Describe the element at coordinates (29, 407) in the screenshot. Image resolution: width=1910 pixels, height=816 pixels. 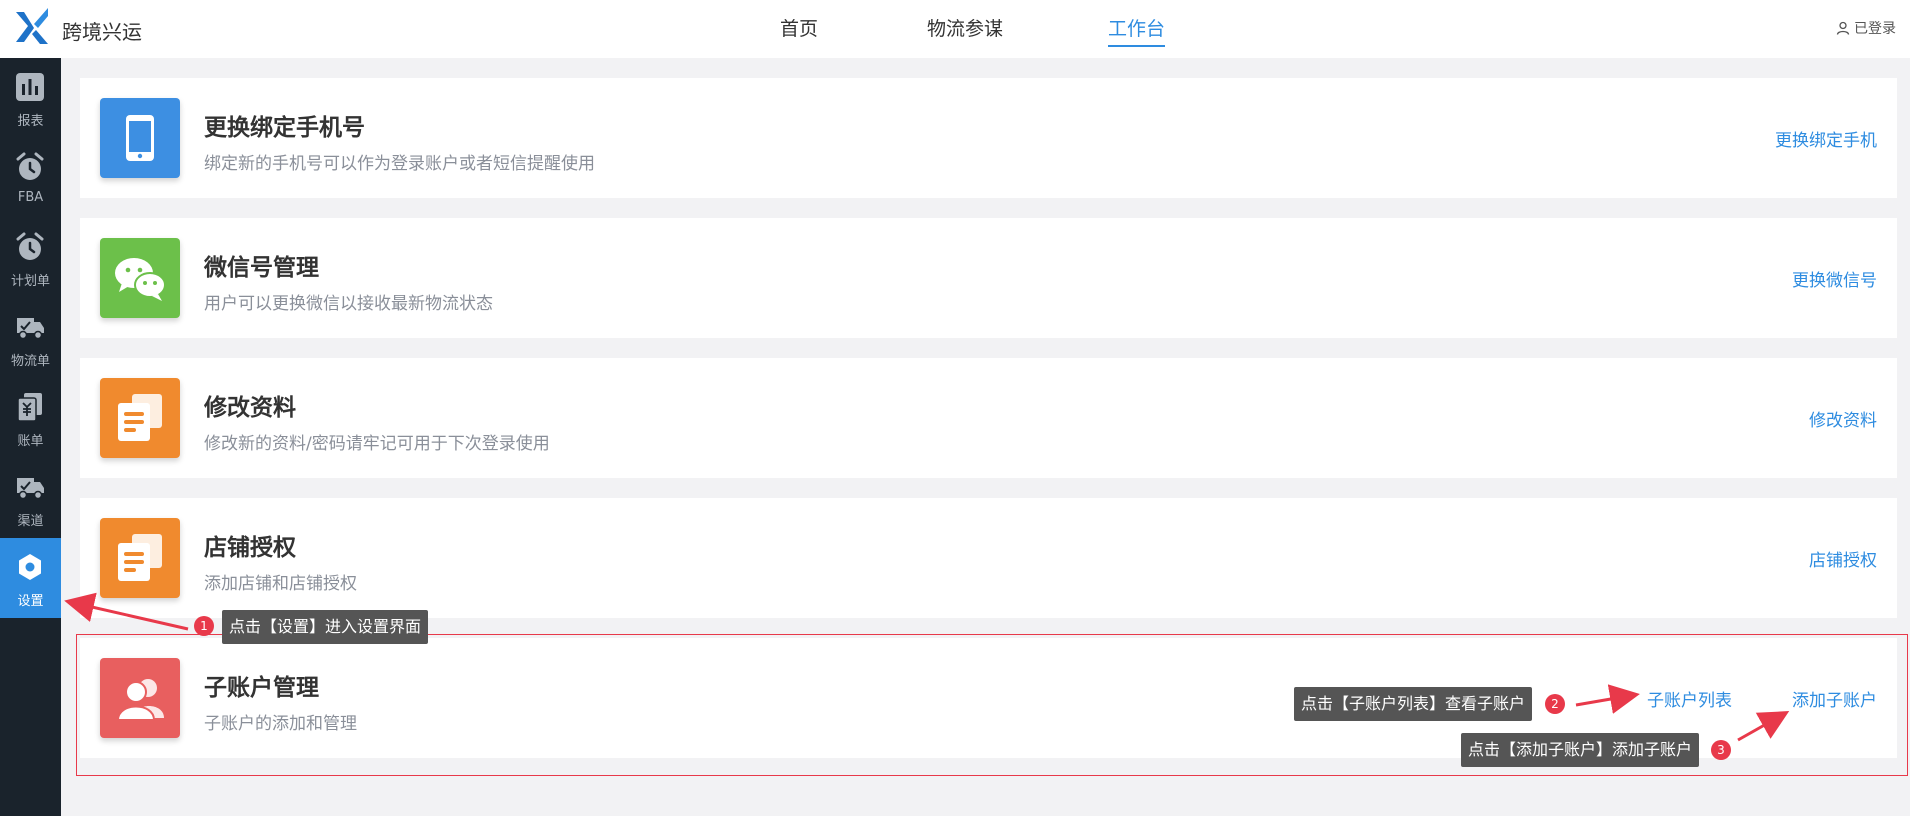
I see `bill-icon` at that location.